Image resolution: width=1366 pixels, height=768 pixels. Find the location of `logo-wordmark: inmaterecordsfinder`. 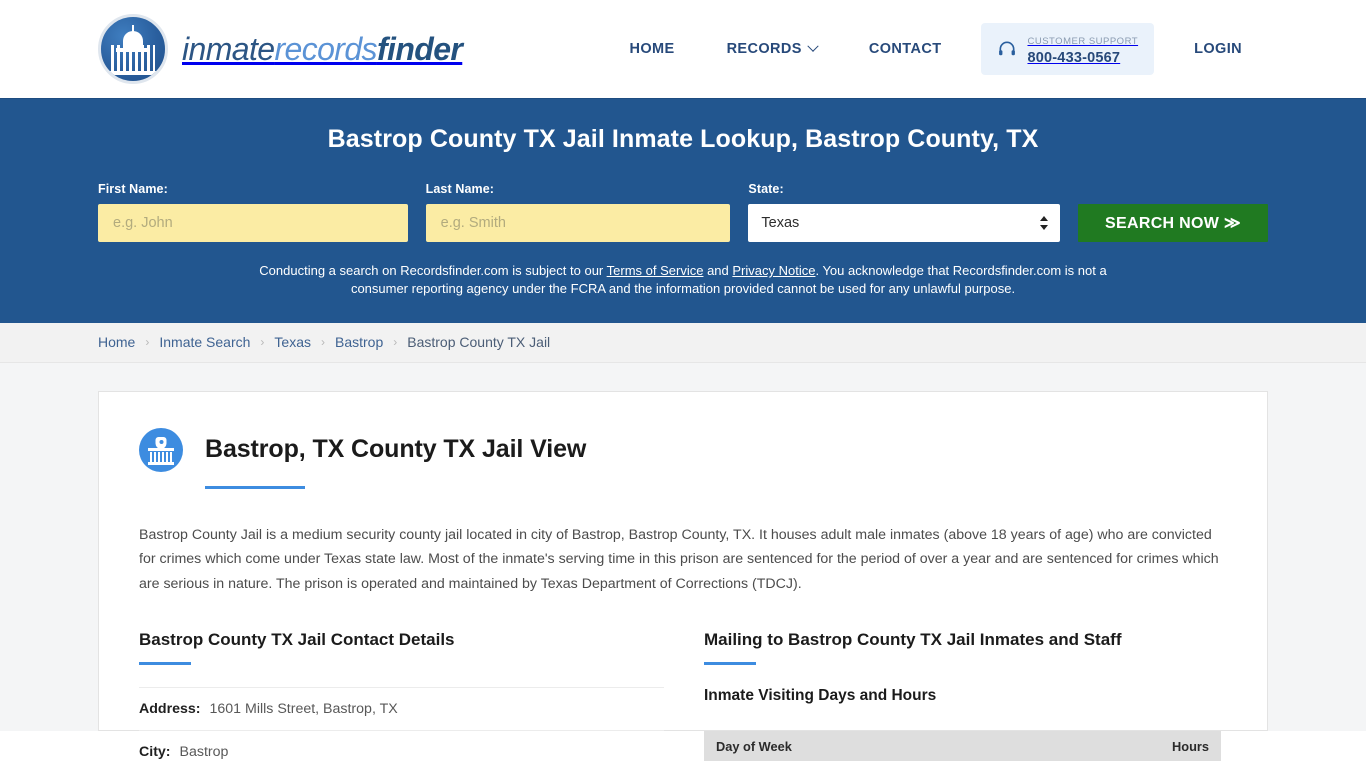

logo-wordmark: inmaterecordsfinder is located at coordinates (322, 49).